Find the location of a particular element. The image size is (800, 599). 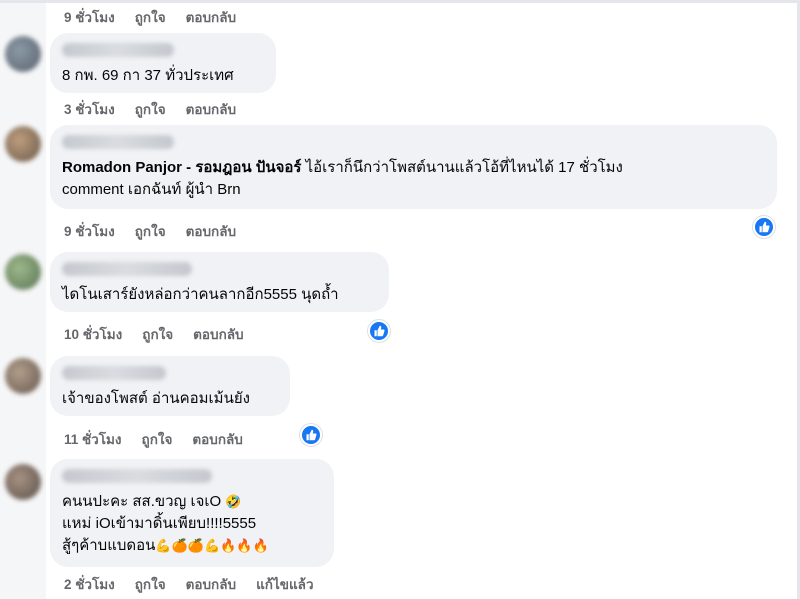

comment-meta: 2 ชั่วโมง ถูกใจ ตอบกลับ แก้ไขแล้ว is located at coordinates (189, 584).